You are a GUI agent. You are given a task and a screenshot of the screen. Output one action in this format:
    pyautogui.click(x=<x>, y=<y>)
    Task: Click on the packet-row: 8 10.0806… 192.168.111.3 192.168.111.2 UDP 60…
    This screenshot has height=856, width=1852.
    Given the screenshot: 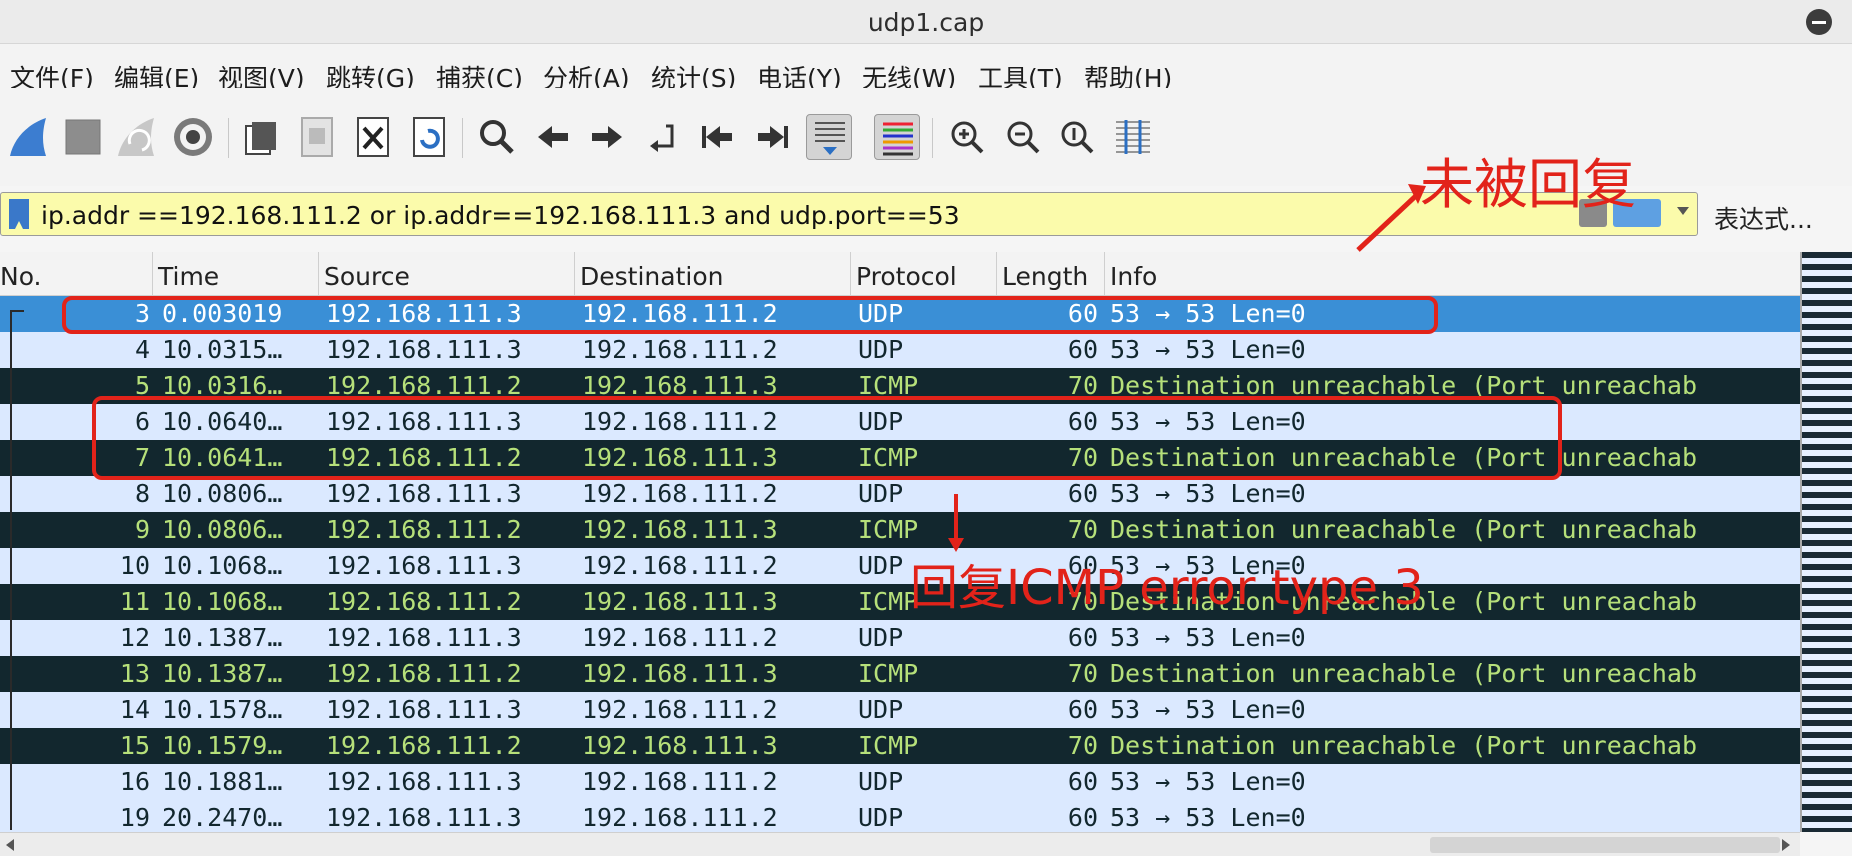 What is the action you would take?
    pyautogui.click(x=900, y=494)
    